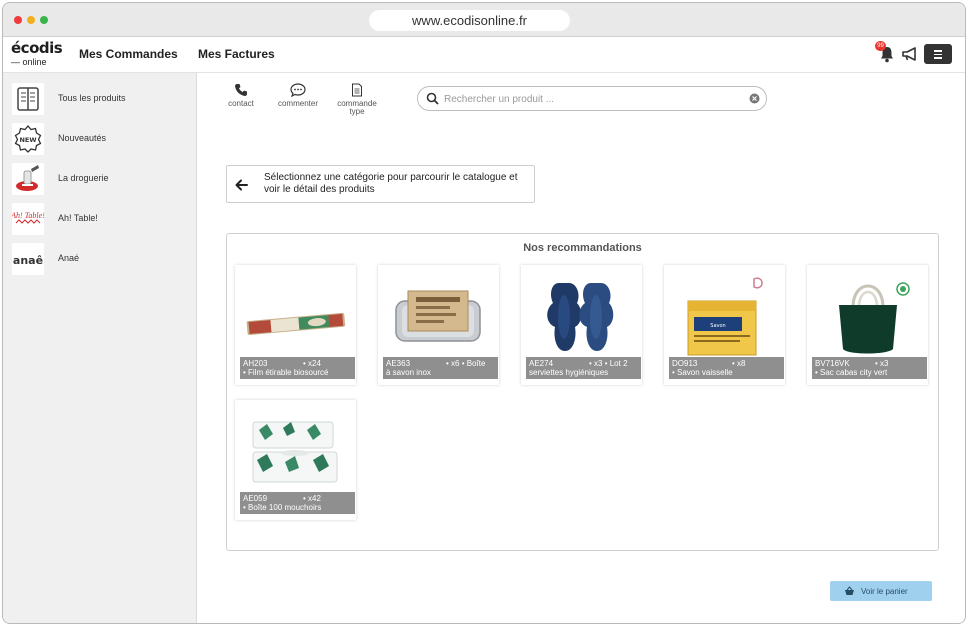 The width and height of the screenshot is (968, 626). What do you see at coordinates (739, 363) in the screenshot?
I see `product-quantity: • x8` at bounding box center [739, 363].